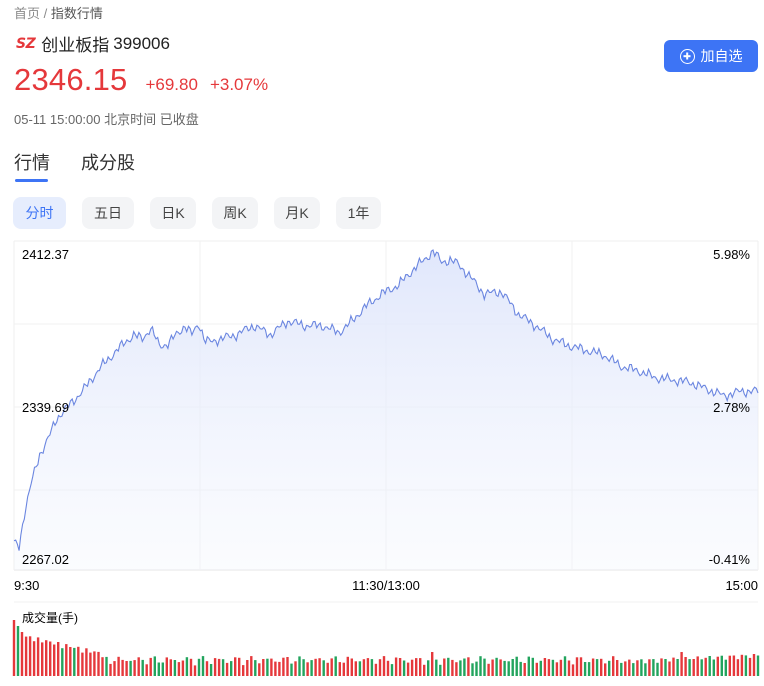 This screenshot has height=686, width=764. What do you see at coordinates (39, 213) in the screenshot?
I see `period-intraday-button: 分时` at bounding box center [39, 213].